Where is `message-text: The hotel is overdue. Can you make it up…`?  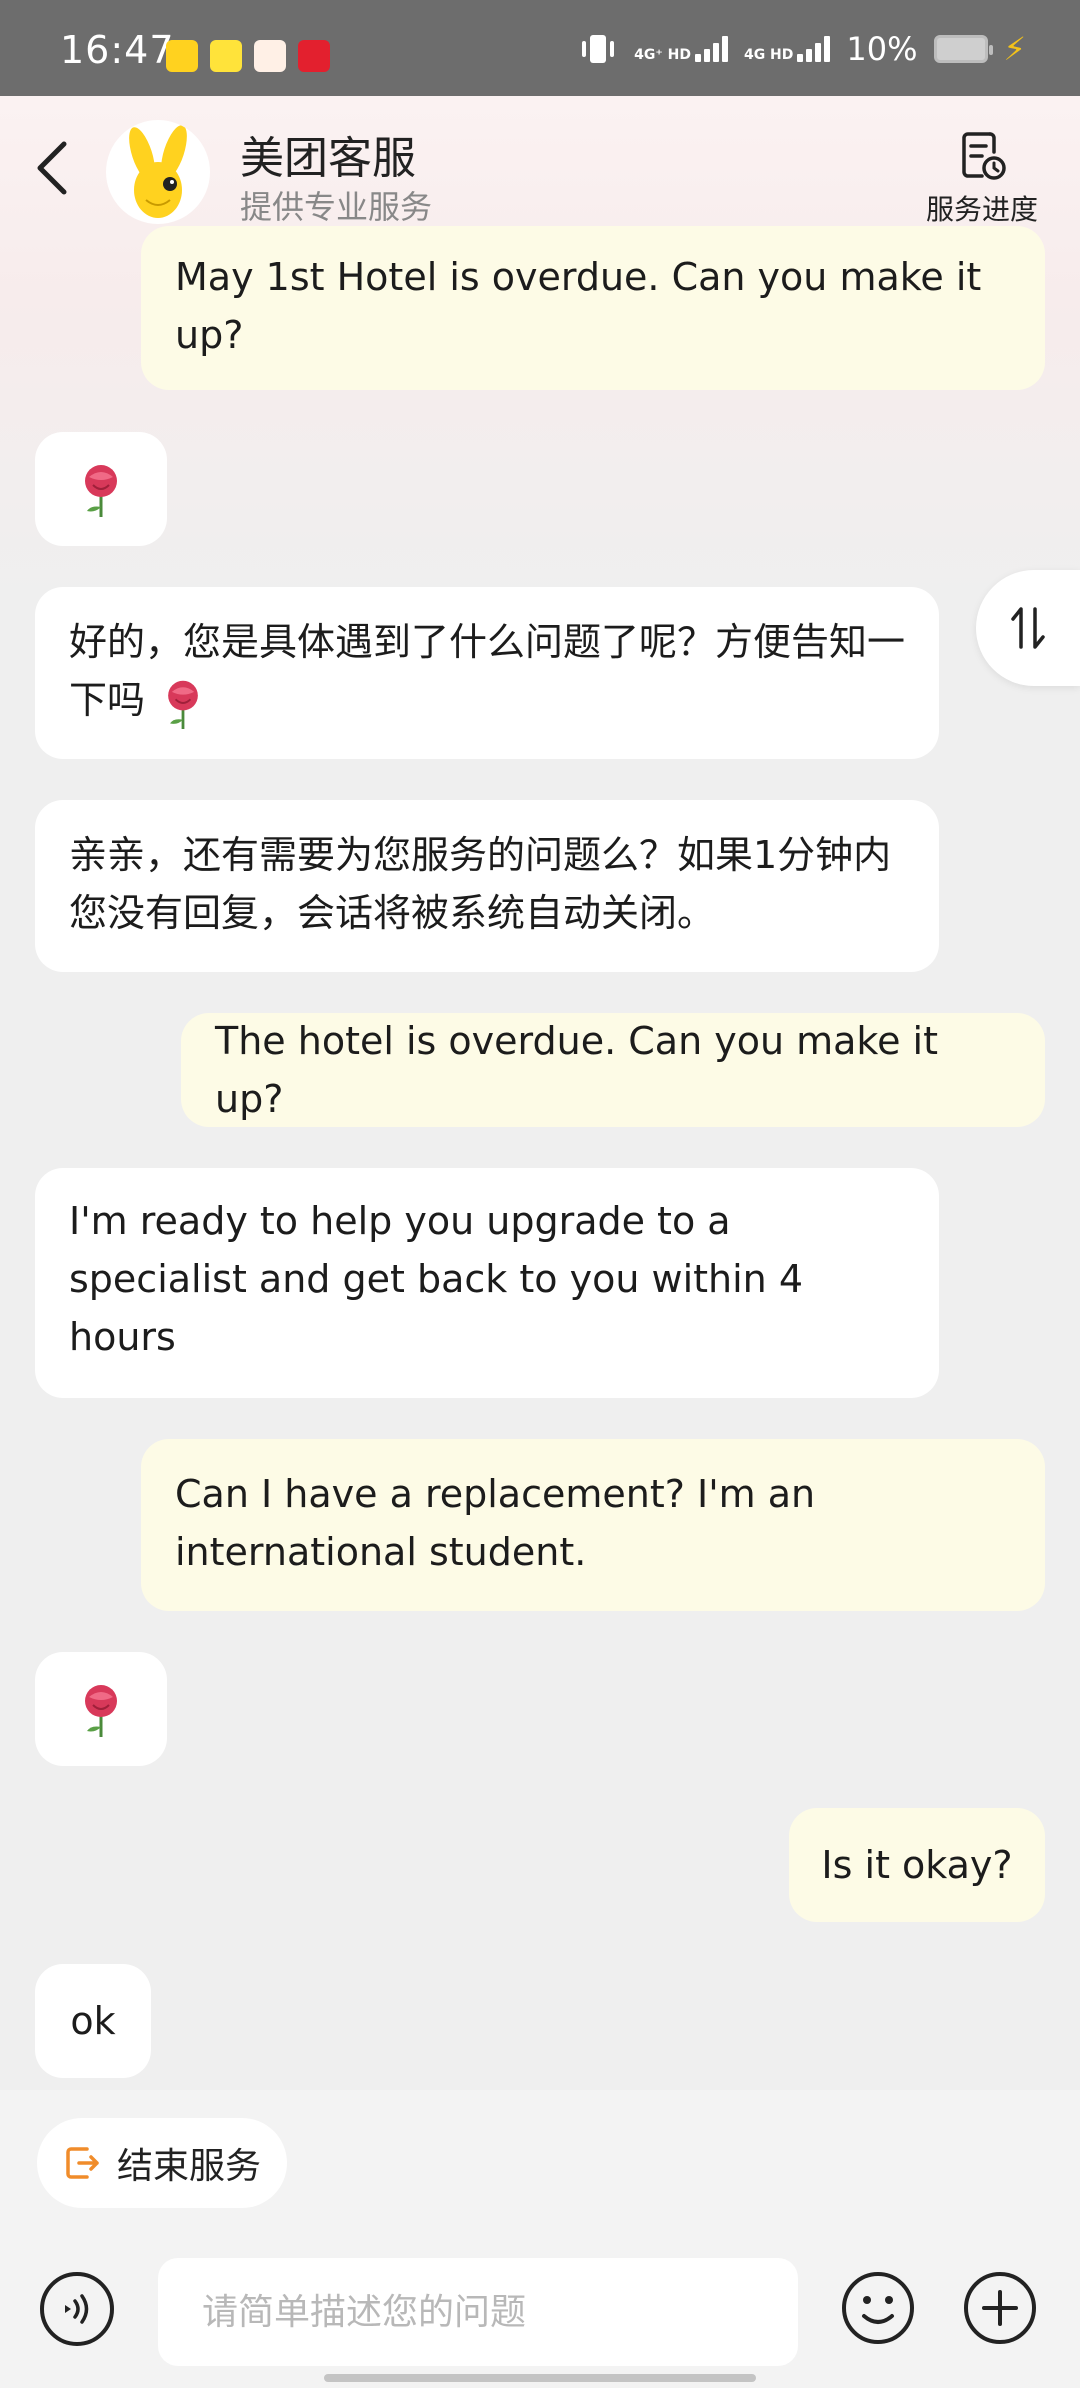 message-text: The hotel is overdue. Can you make it up… is located at coordinates (577, 1070).